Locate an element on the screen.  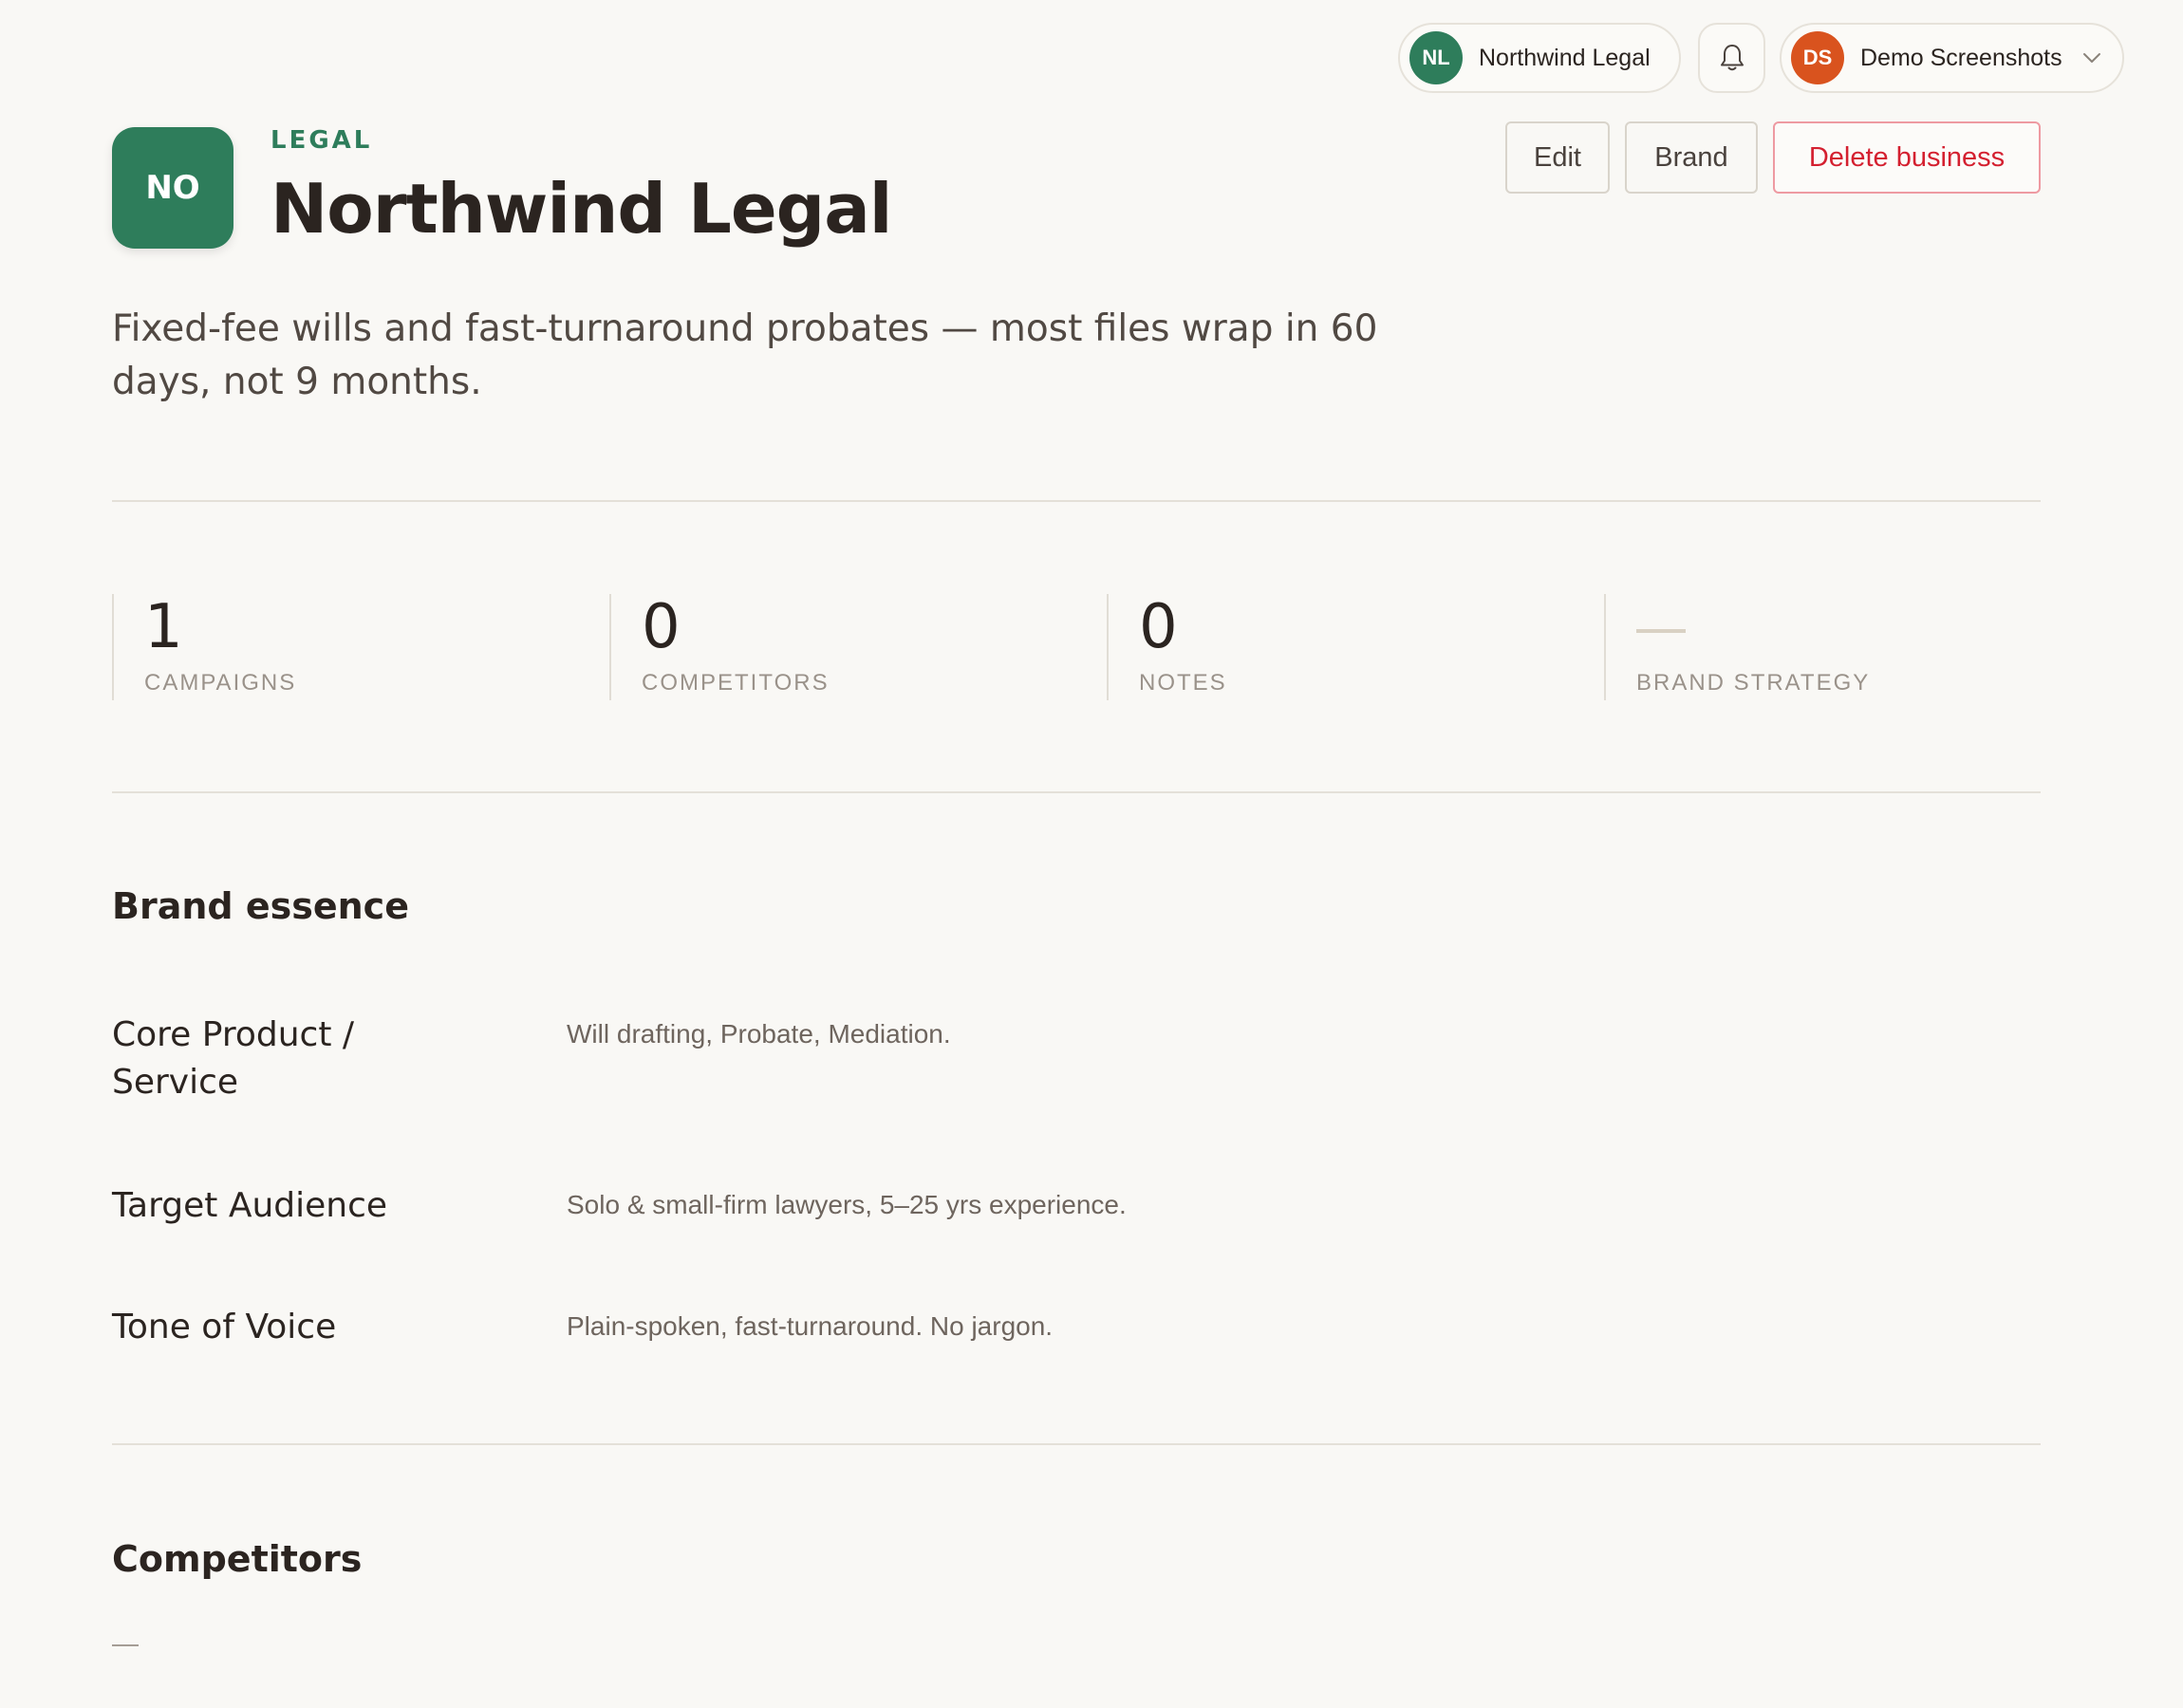
business-switcher: NL Northwind Legal is located at coordinates (1539, 58).